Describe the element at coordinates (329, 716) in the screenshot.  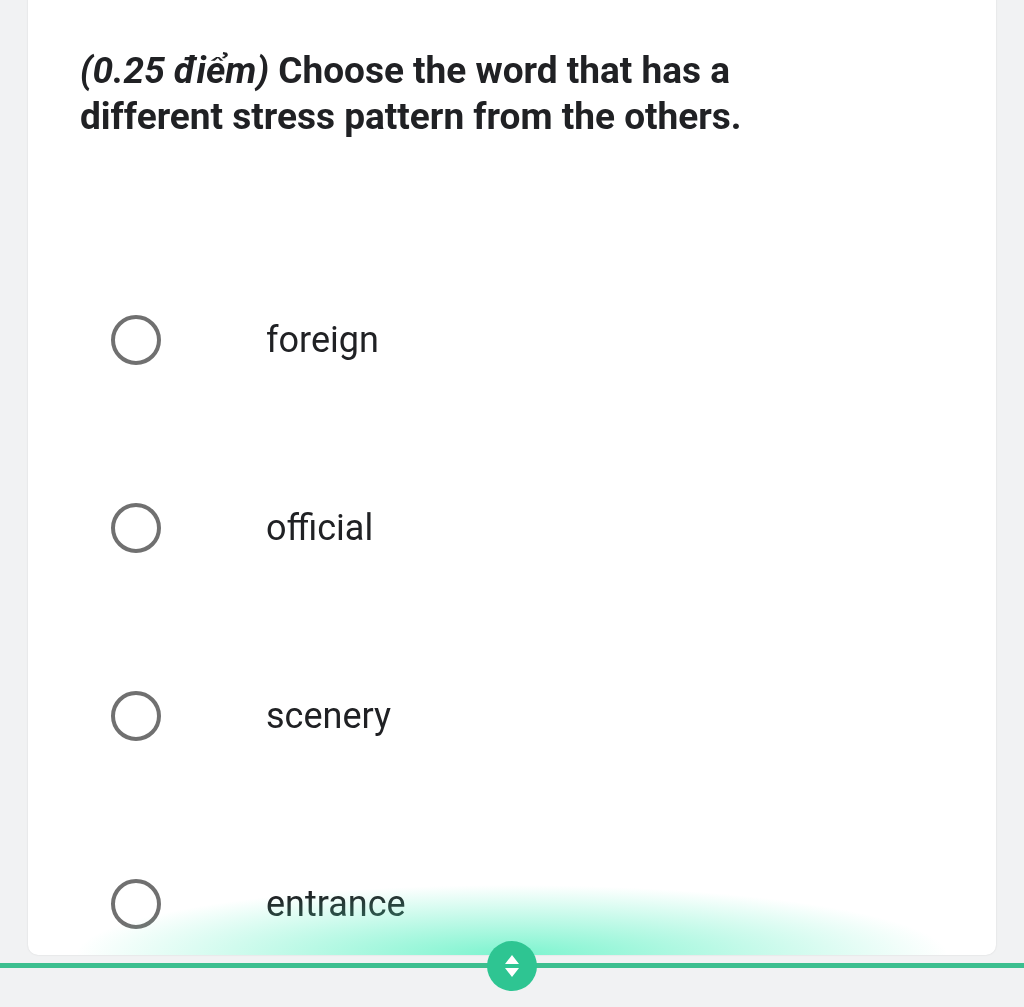
I see `option-label: scenery` at that location.